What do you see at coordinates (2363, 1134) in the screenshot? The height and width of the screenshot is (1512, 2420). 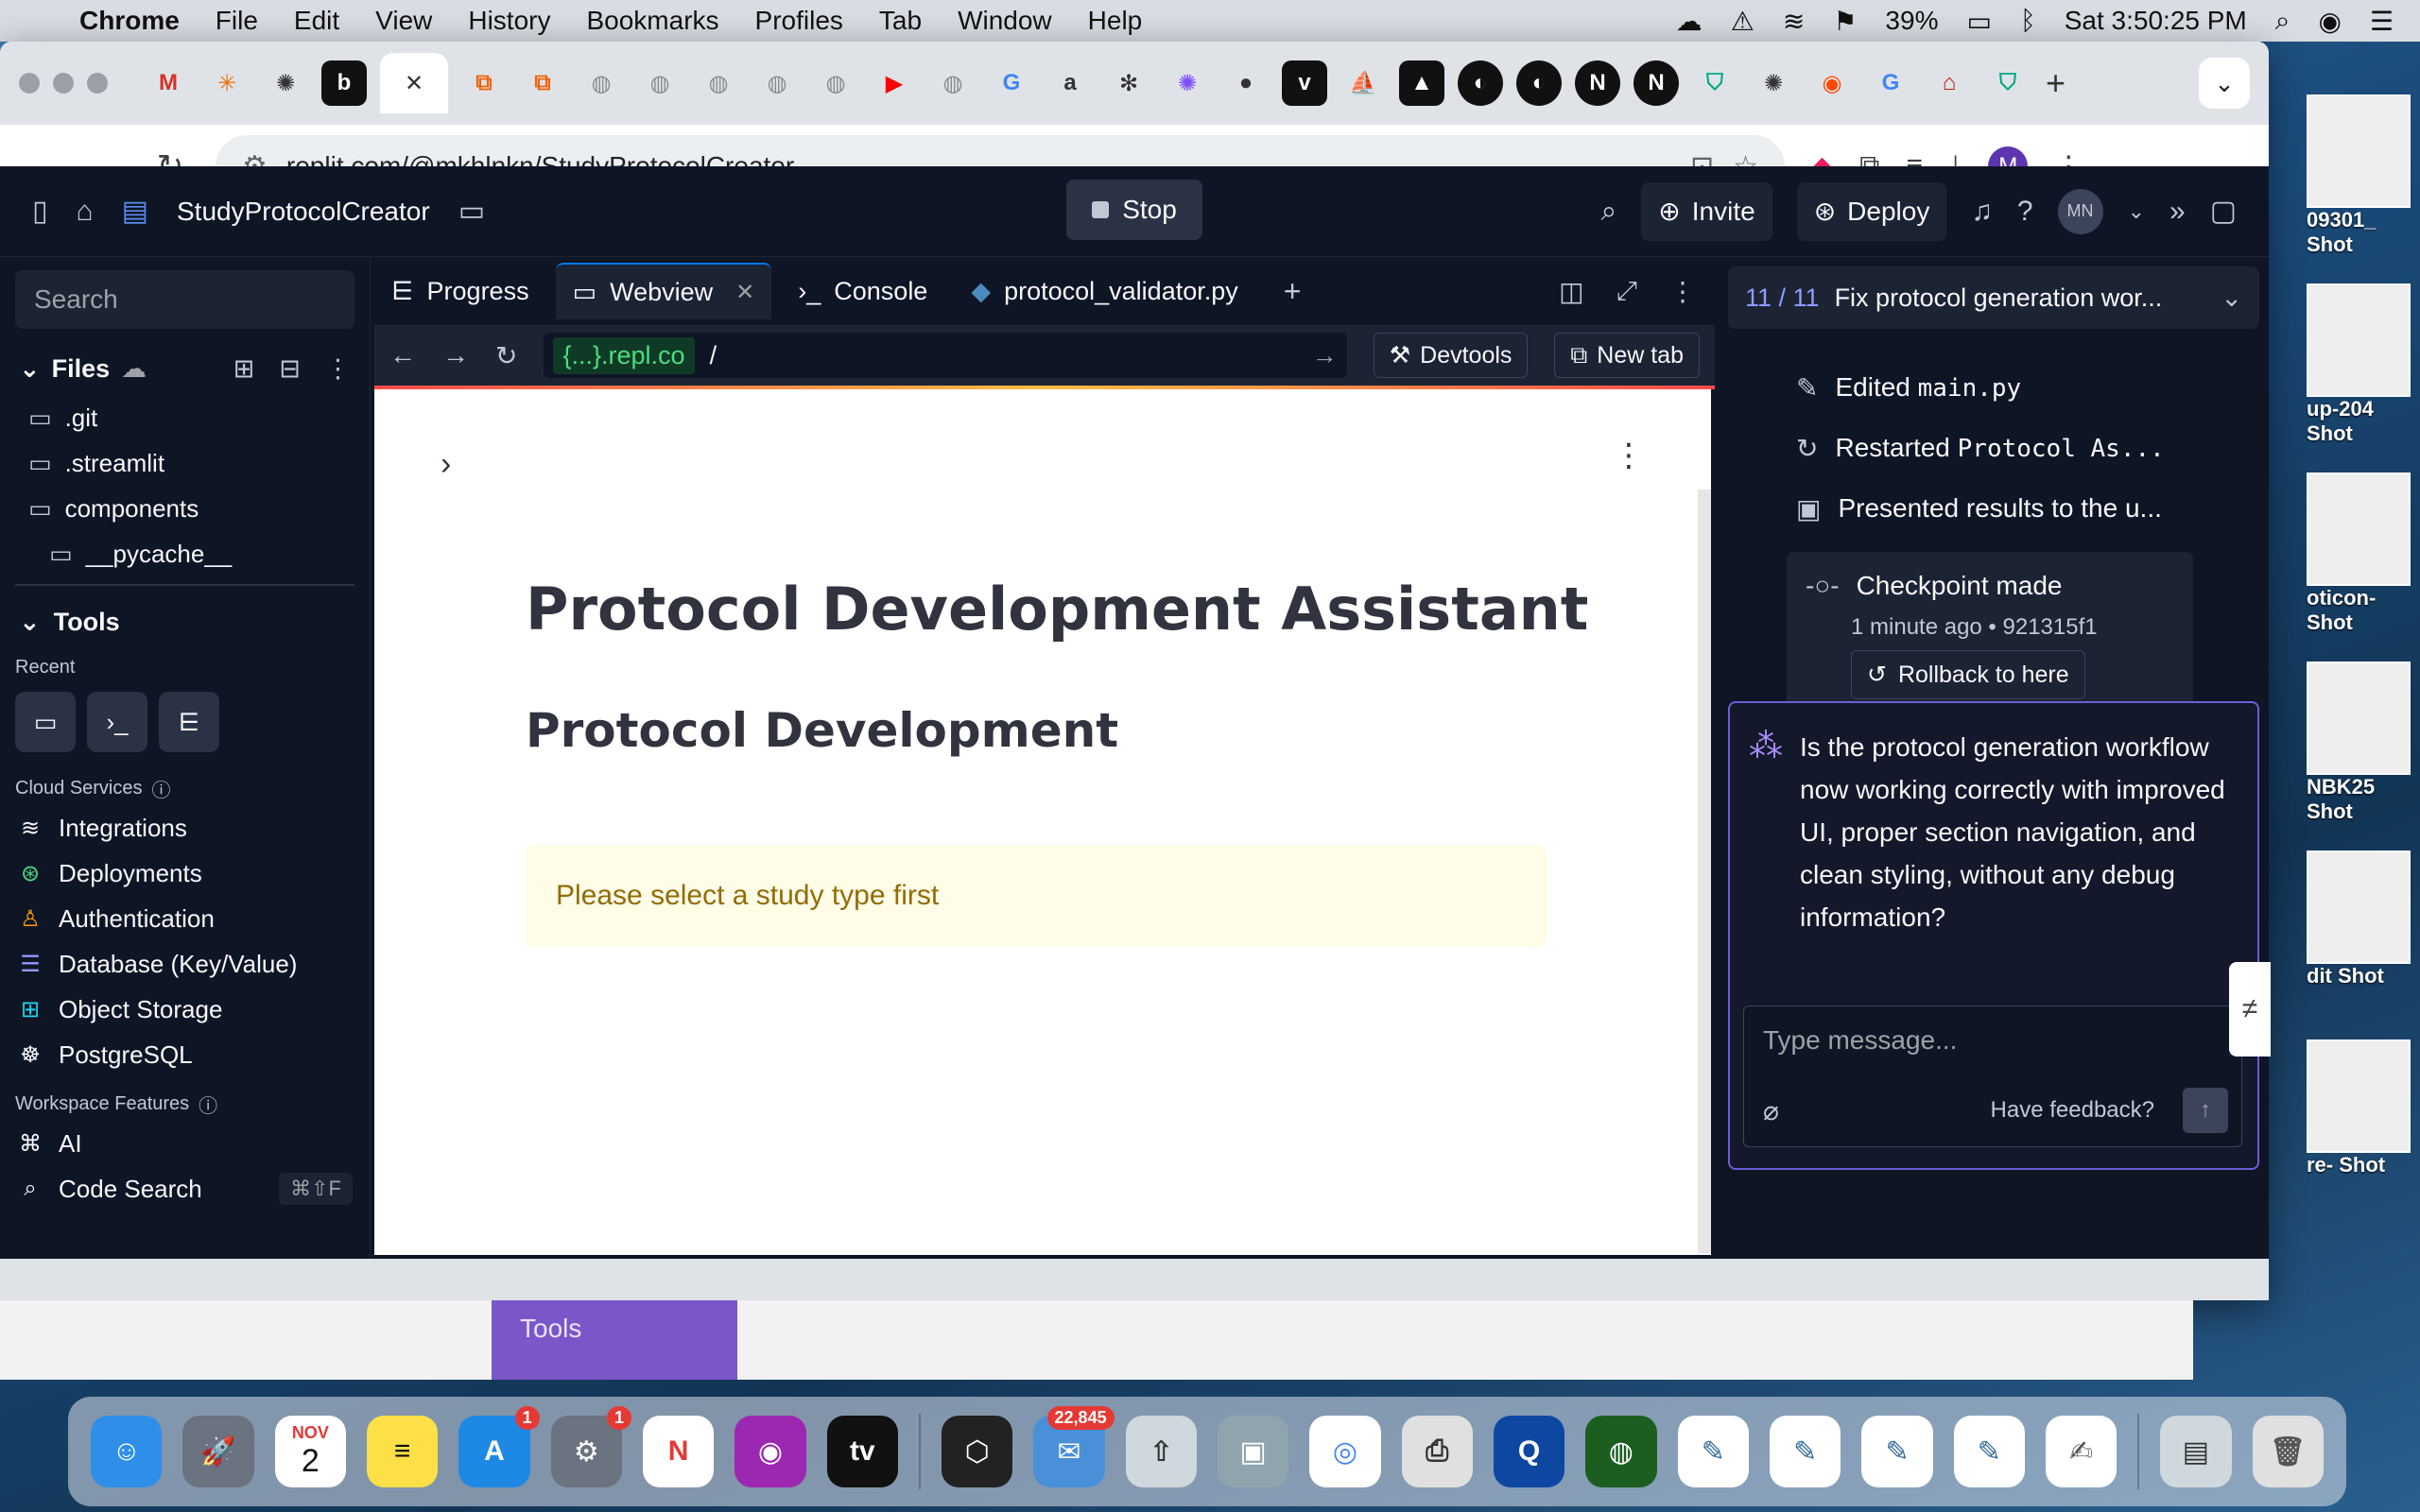 I see `desktop-file: re- Shot` at bounding box center [2363, 1134].